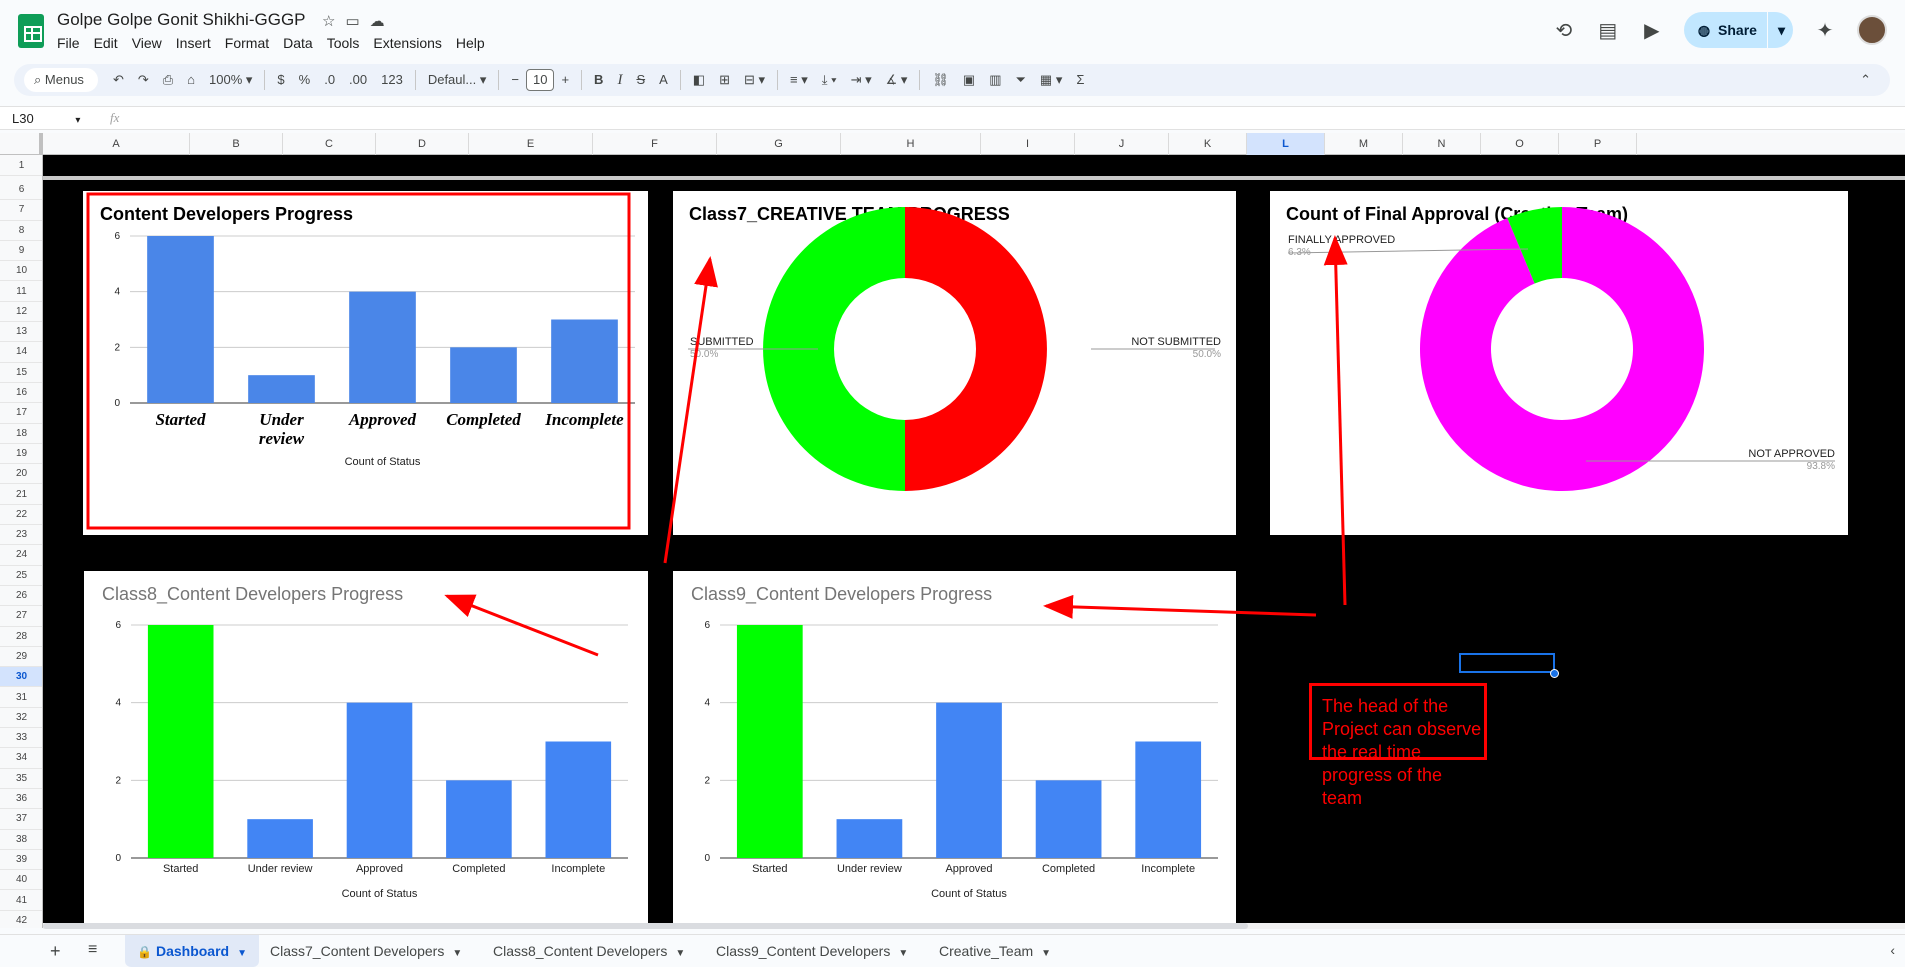 Image resolution: width=1905 pixels, height=967 pixels. I want to click on menu-file: File, so click(72, 43).